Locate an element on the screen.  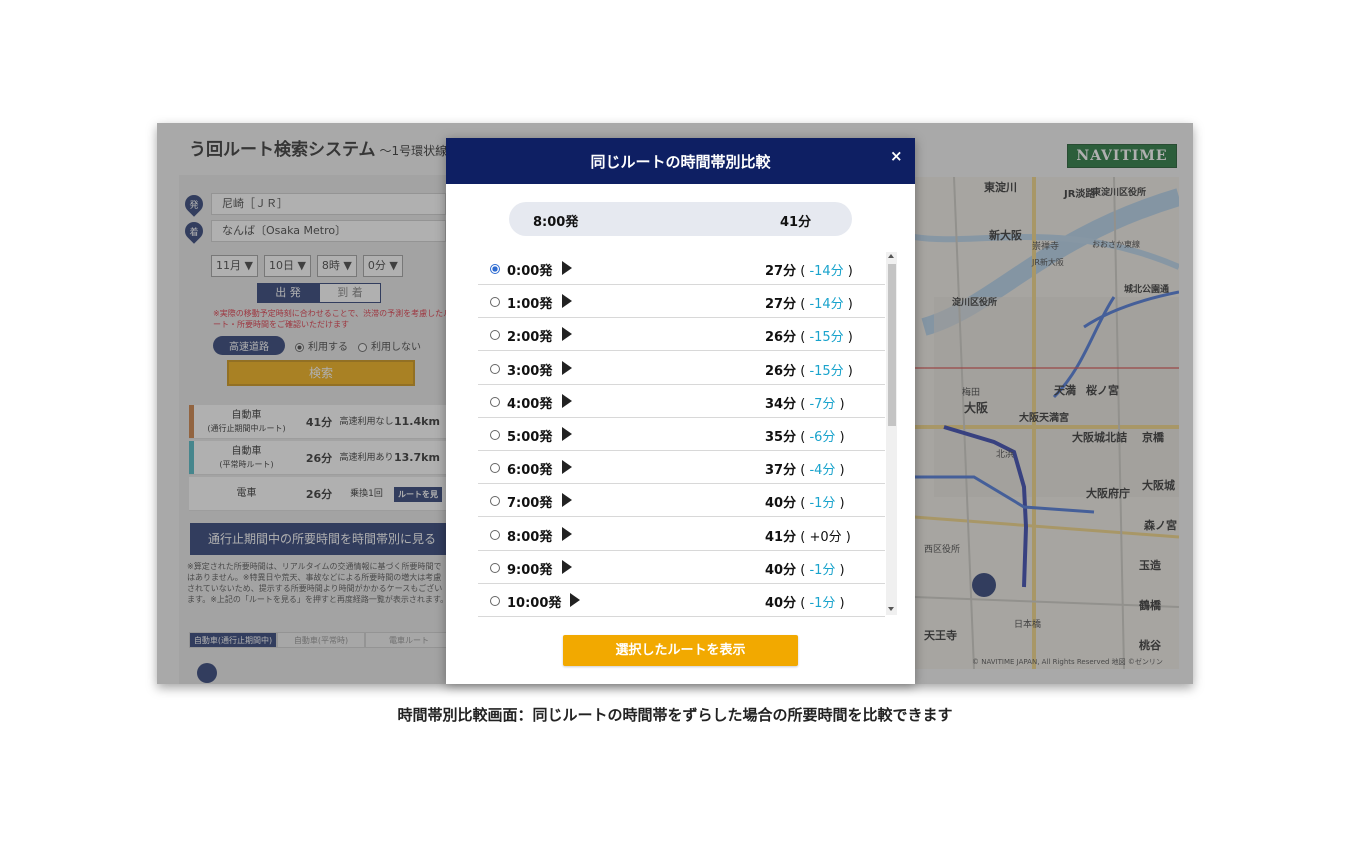
time-slot-row: 4:00発 34分 ( -7分 ) is located at coordinates (681, 401).